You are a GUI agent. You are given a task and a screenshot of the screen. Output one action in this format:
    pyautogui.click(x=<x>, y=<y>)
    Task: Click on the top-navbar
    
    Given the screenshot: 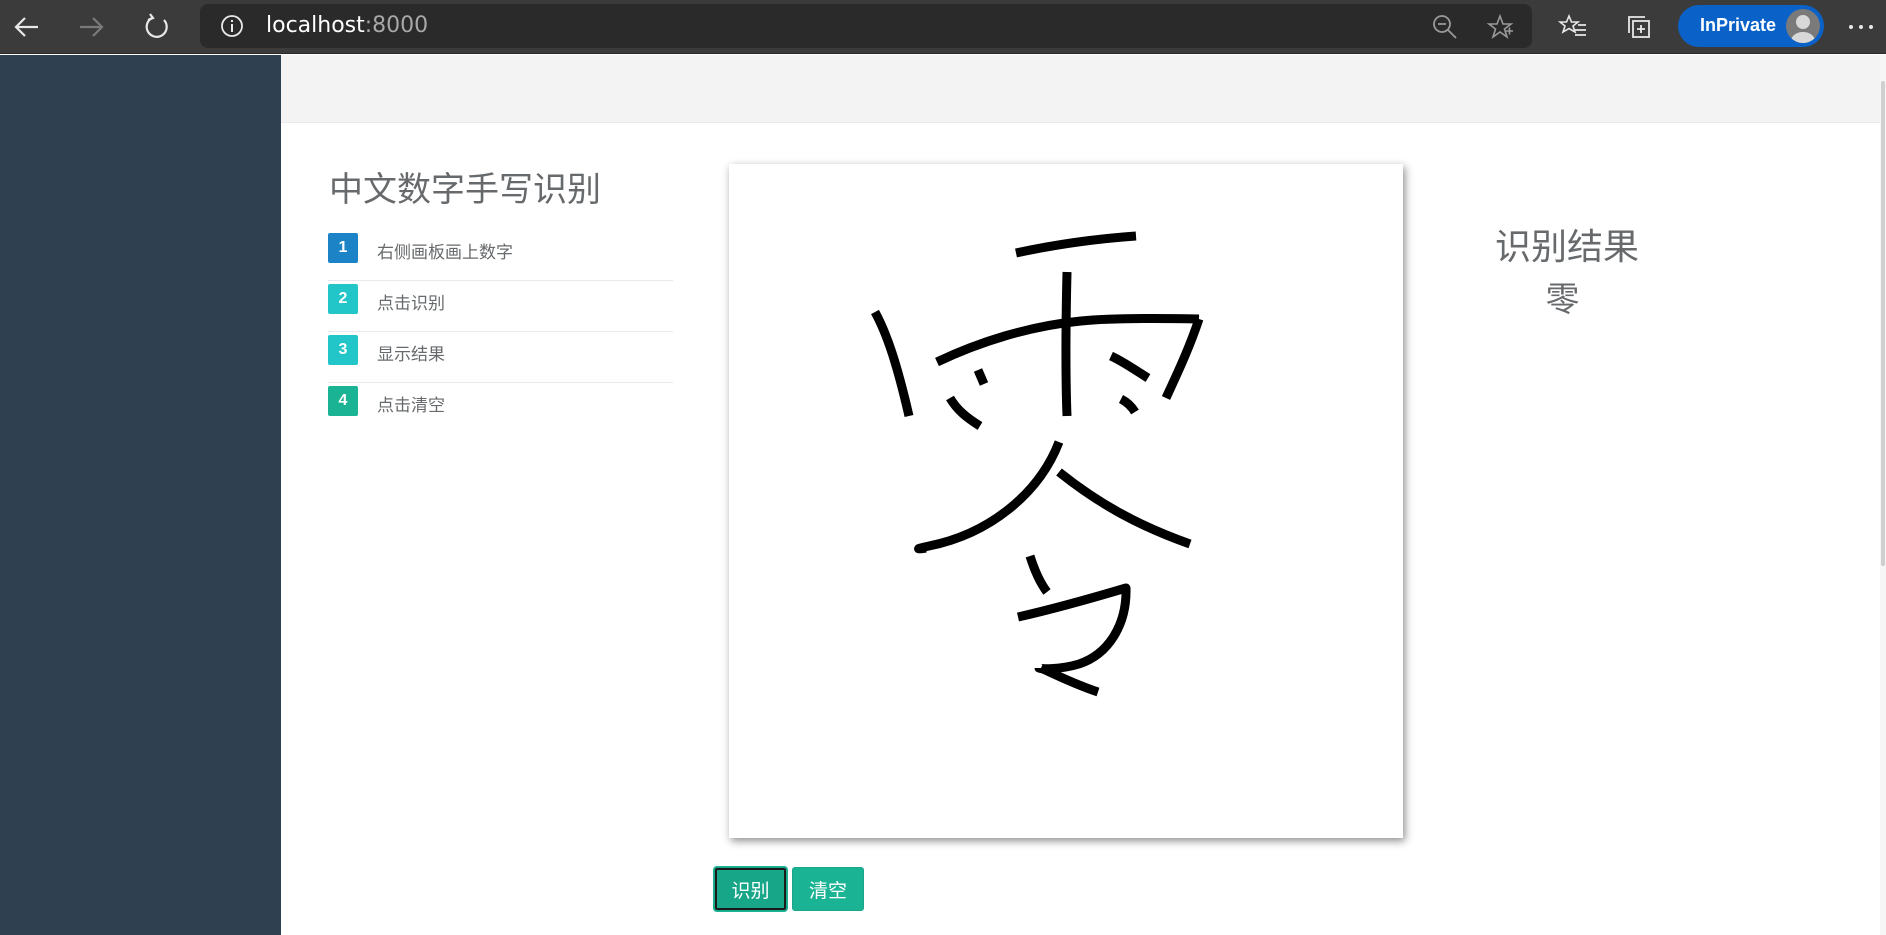 What is the action you would take?
    pyautogui.click(x=1080, y=89)
    